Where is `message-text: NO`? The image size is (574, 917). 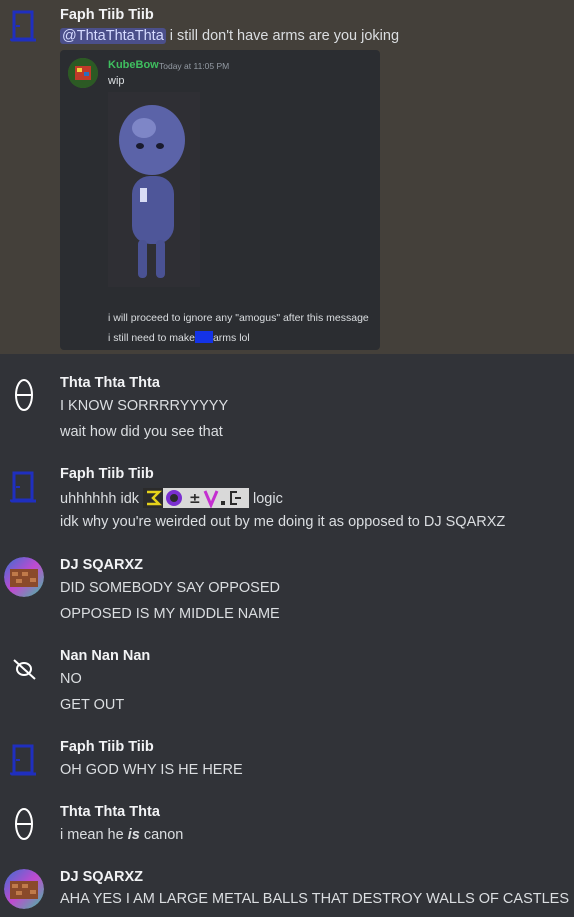
message-text: NO is located at coordinates (71, 679).